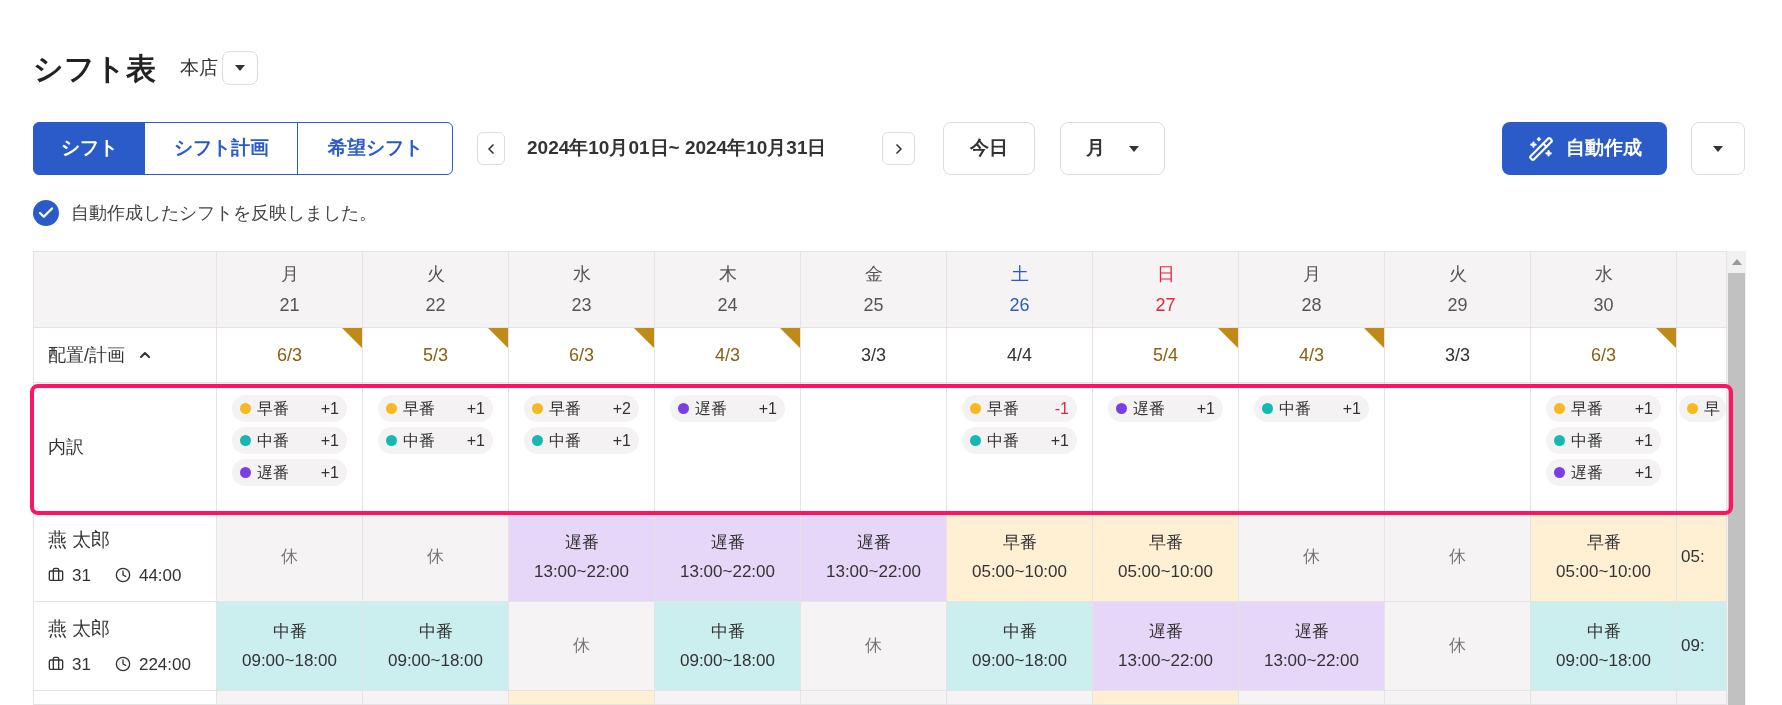  I want to click on date-label: 26, so click(1019, 305).